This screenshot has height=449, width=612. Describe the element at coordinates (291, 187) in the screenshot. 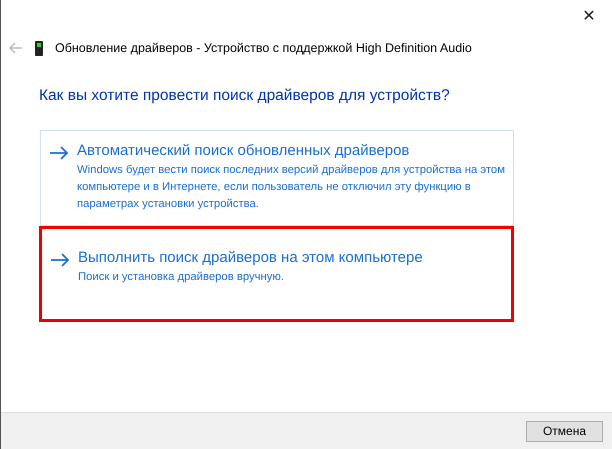

I see `option-description: Windows будет вести поиск последних версий драйверов для устройства на этом компьютере и в Интернете, если пользователь не отключил эту функцию в параметрах установки устройства.` at that location.